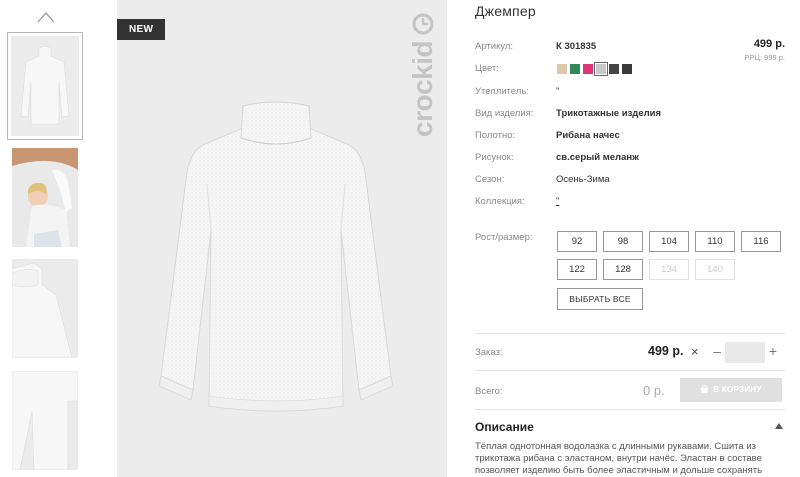  What do you see at coordinates (761, 241) in the screenshot?
I see `size-option: 116` at bounding box center [761, 241].